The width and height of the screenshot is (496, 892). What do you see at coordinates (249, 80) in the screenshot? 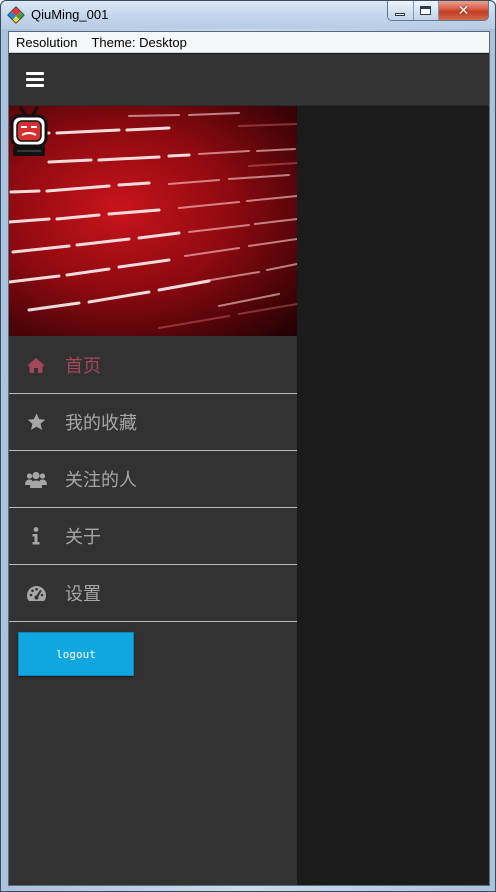
I see `app-header` at bounding box center [249, 80].